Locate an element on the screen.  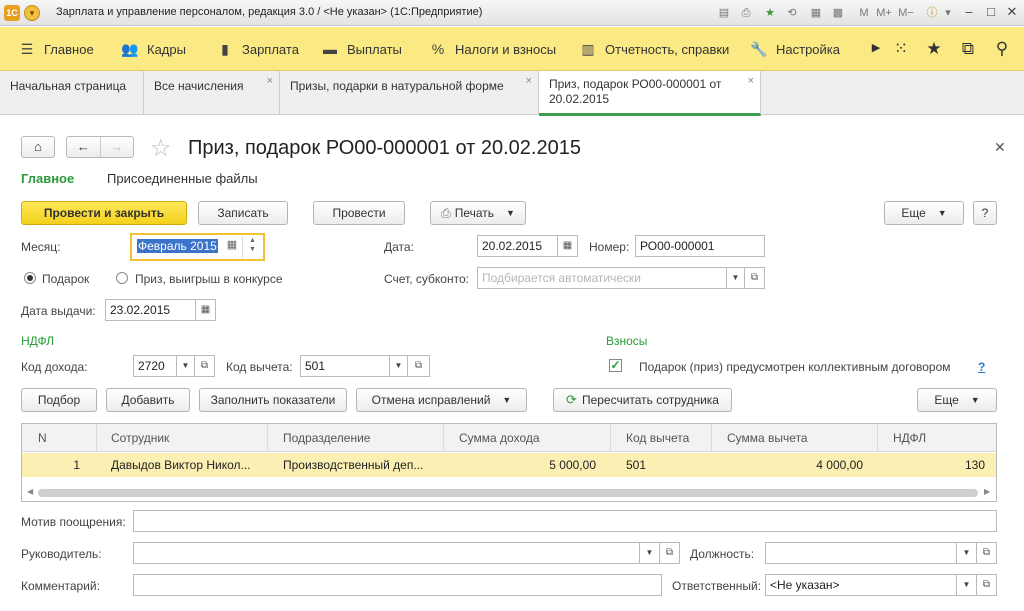
section-main: Главное is located at coordinates (47, 178).